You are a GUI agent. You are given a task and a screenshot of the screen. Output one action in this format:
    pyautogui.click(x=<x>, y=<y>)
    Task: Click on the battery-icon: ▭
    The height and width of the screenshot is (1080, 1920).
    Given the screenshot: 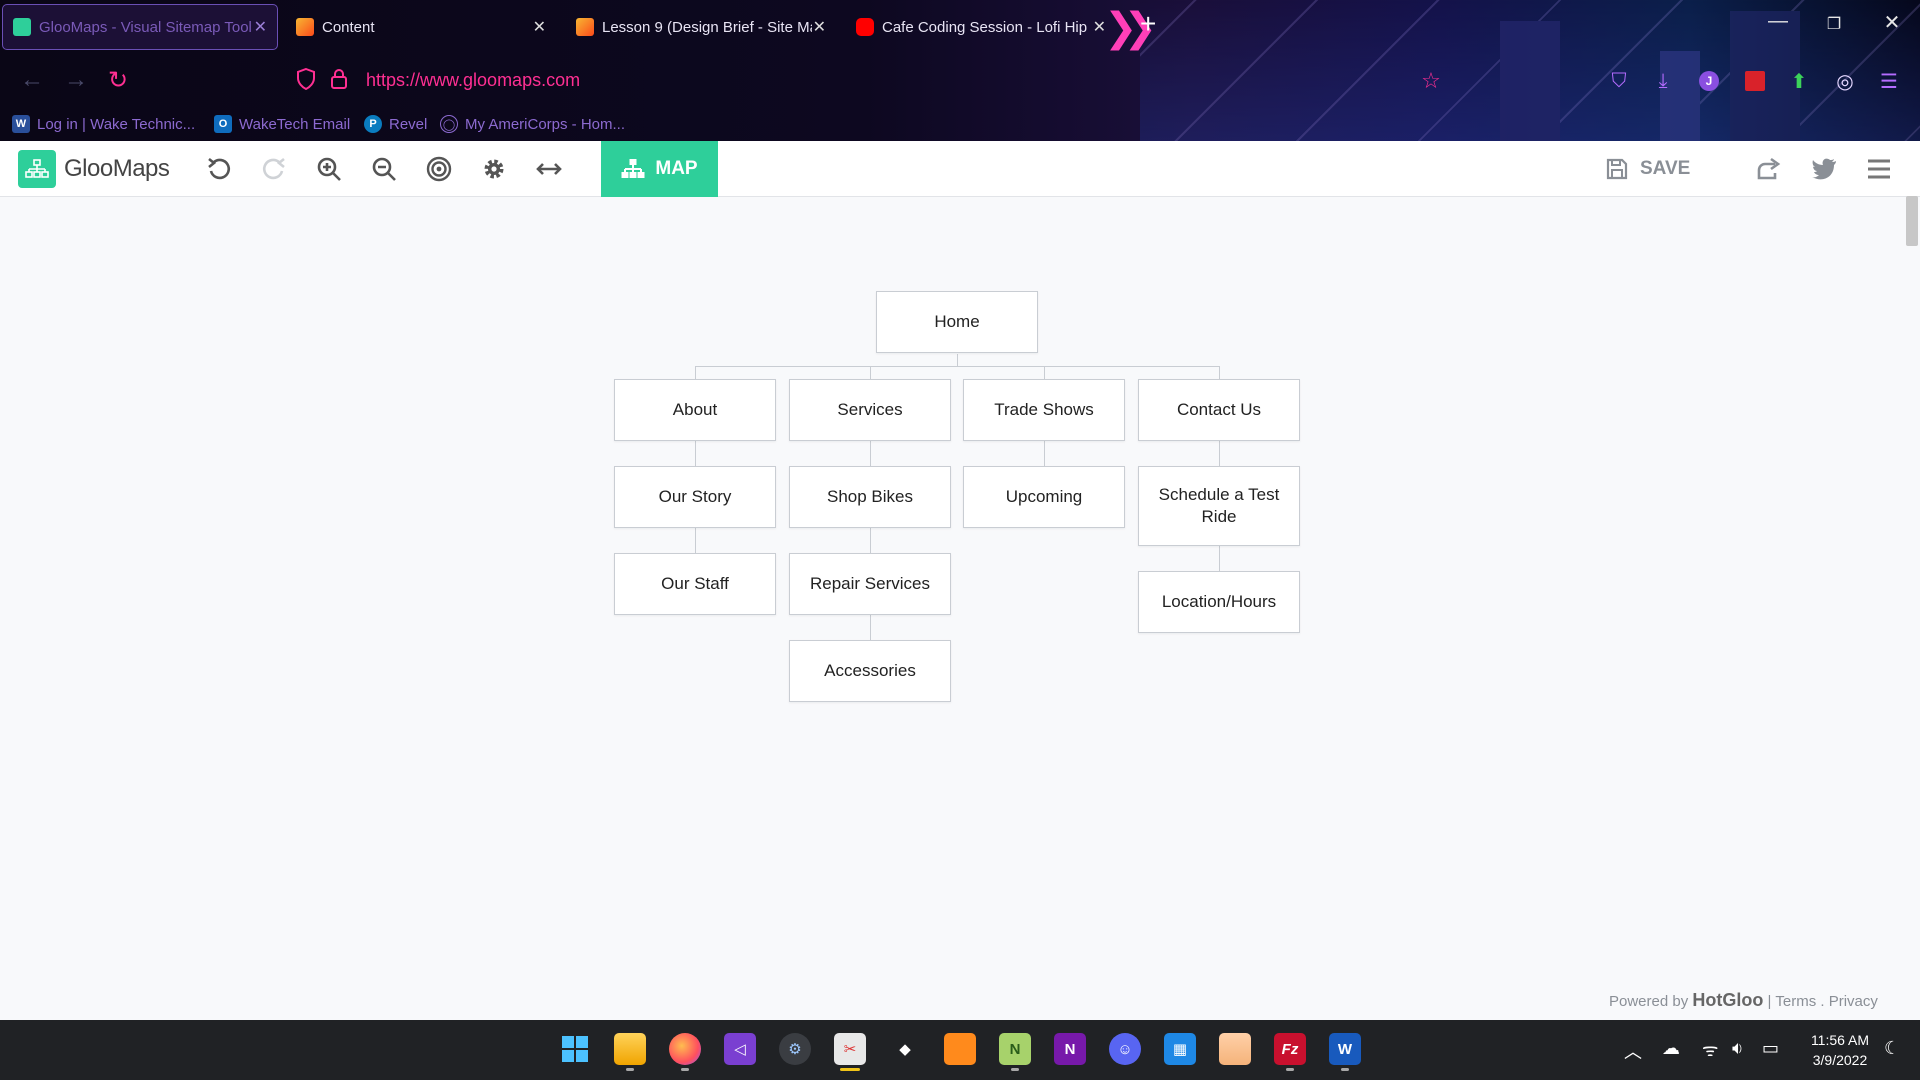 What is the action you would take?
    pyautogui.click(x=1770, y=1048)
    